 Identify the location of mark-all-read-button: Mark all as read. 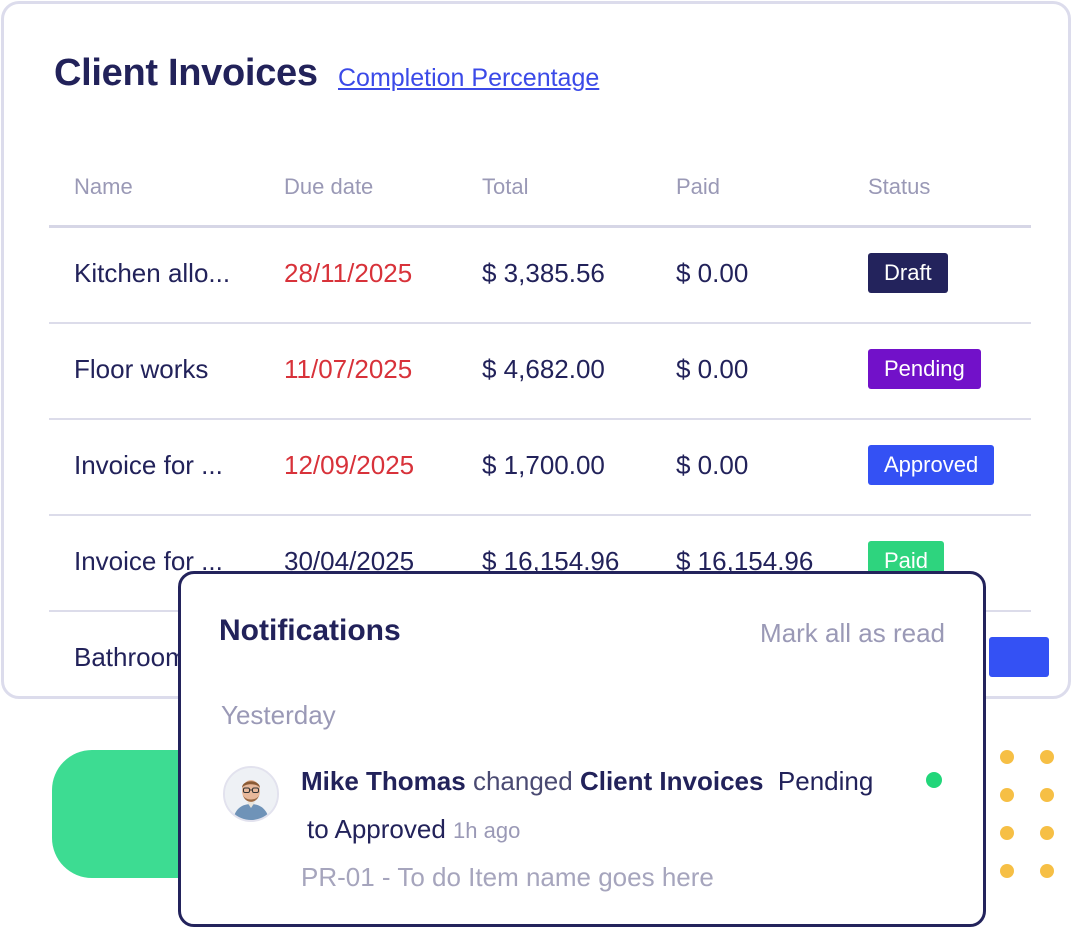
(852, 633).